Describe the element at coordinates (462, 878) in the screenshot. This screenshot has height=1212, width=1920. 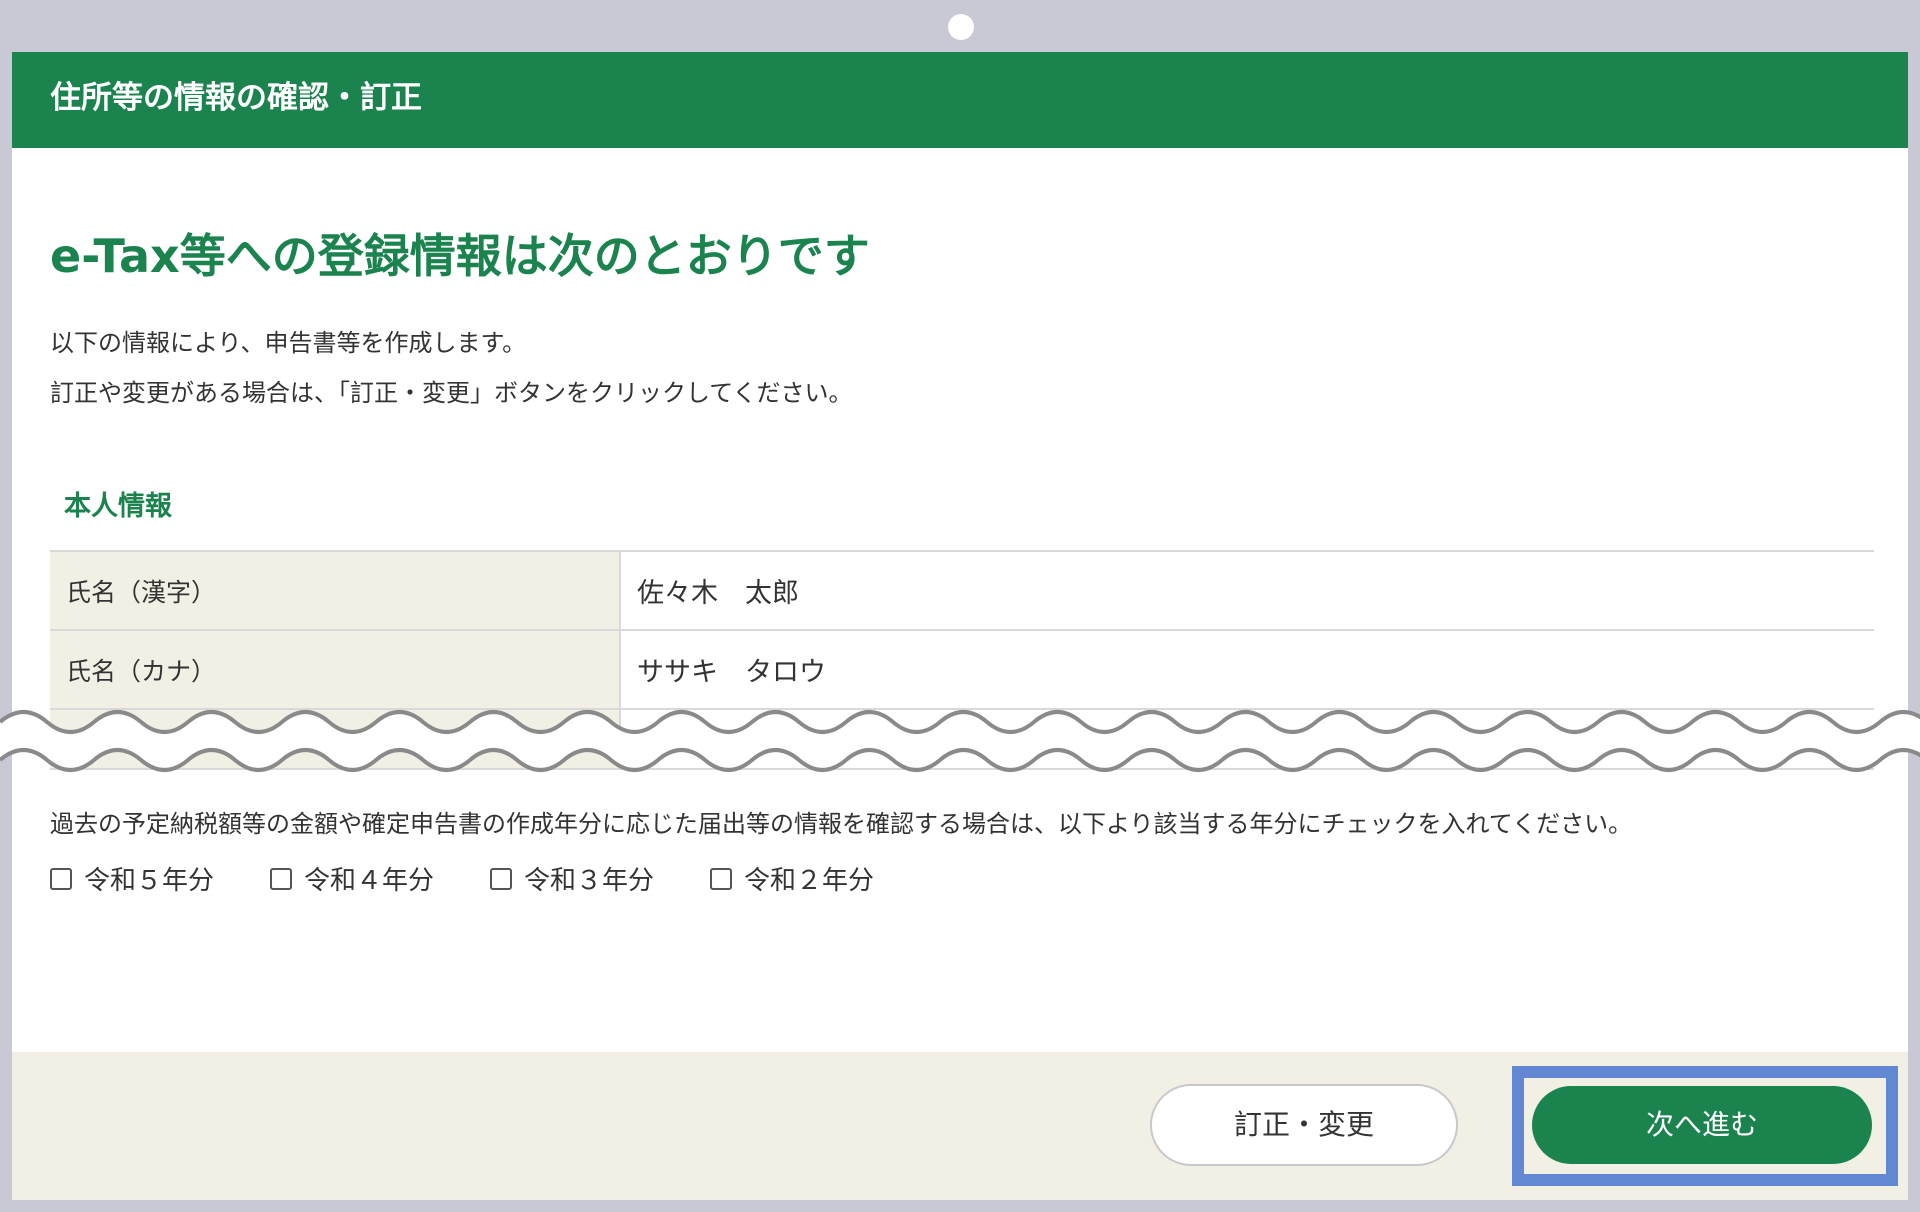
I see `year-checkbox-group: 令和５年分 令和４年分 令和３年分 令和２年分` at that location.